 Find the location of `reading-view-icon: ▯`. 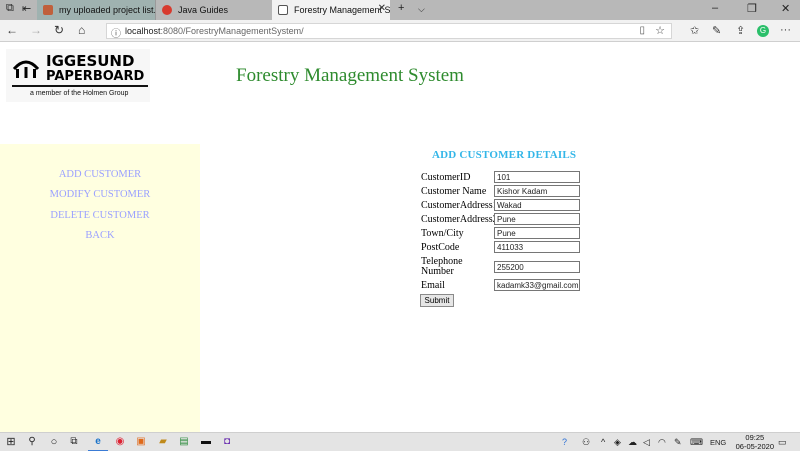

reading-view-icon: ▯ is located at coordinates (642, 30).